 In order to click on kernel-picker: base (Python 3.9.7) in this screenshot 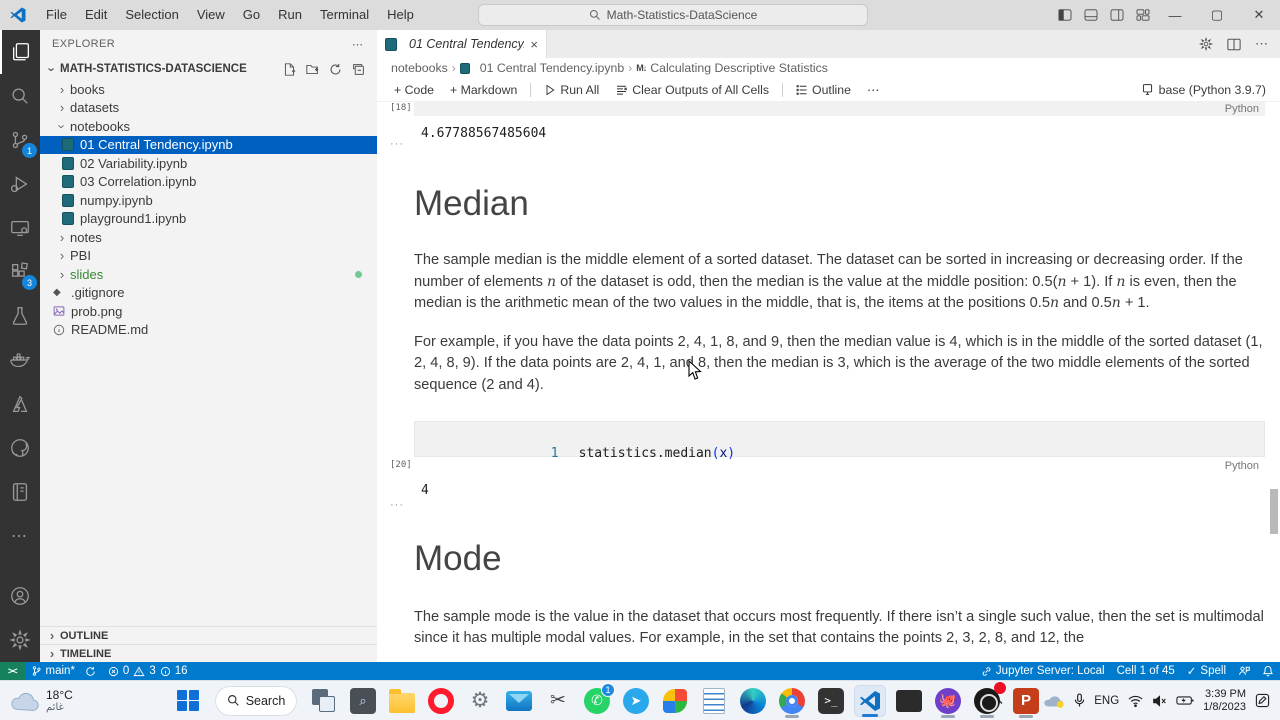, I will do `click(1210, 90)`.